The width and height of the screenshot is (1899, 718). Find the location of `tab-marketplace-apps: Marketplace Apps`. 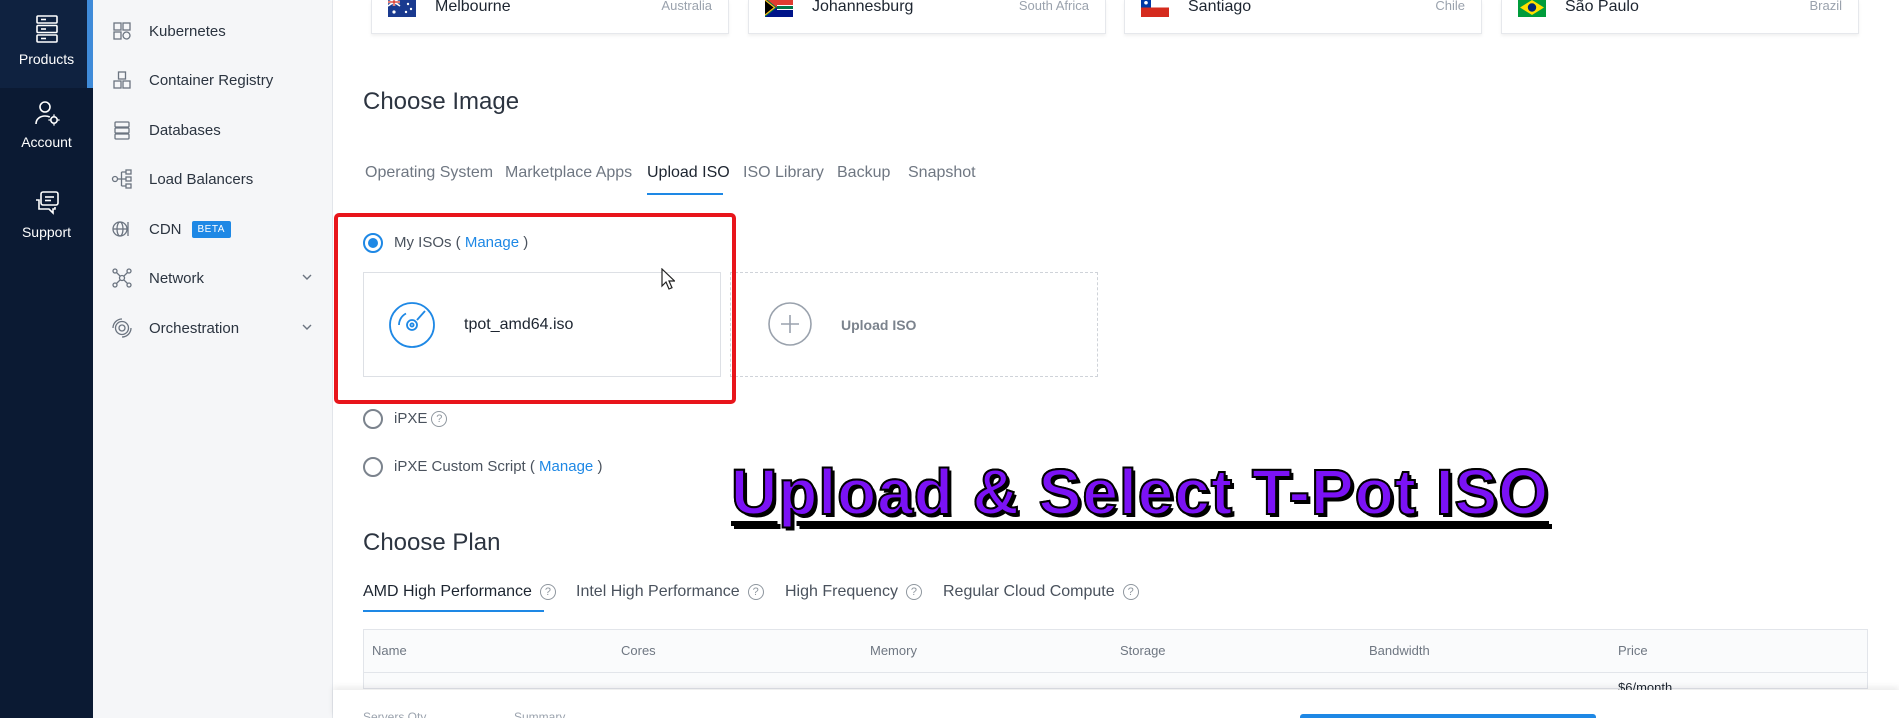

tab-marketplace-apps: Marketplace Apps is located at coordinates (568, 173).